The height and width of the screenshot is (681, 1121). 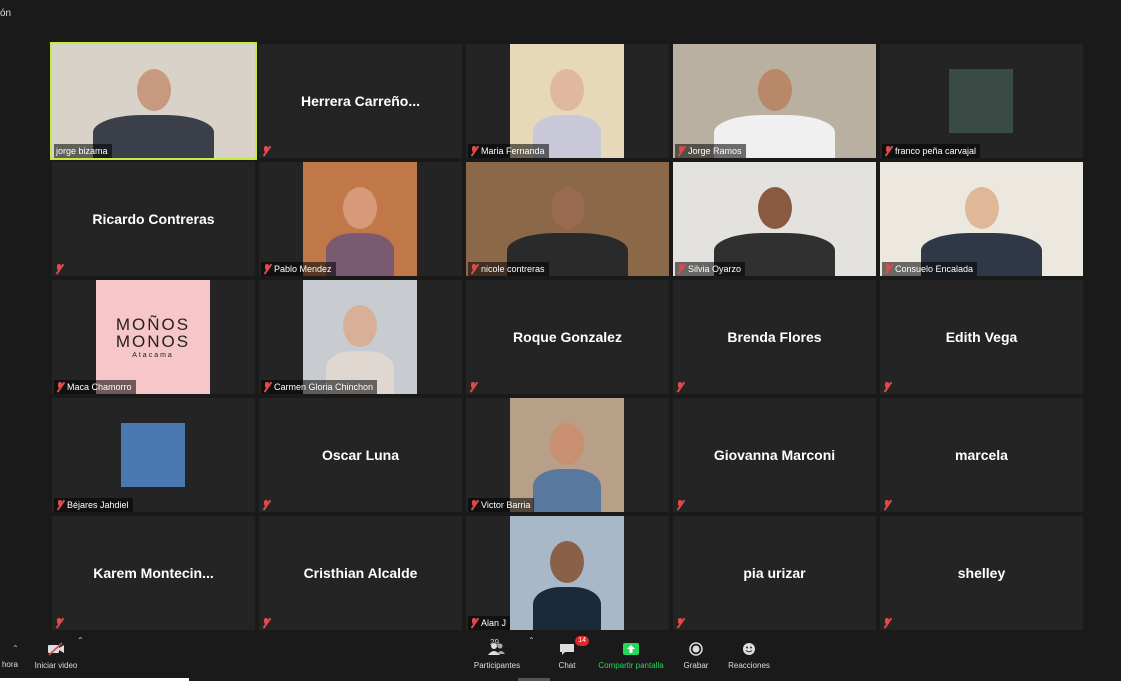 I want to click on participant-tile-nicole-contreras: nicole contreras, so click(x=567, y=219).